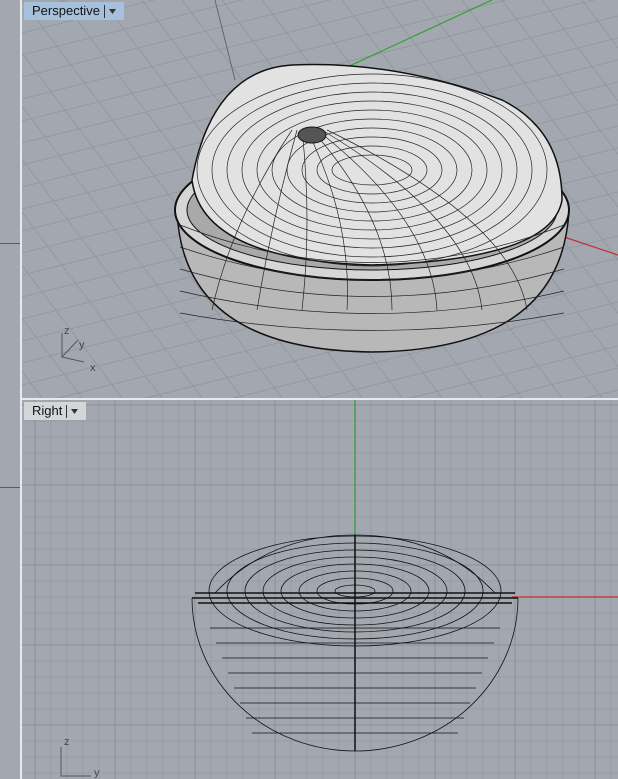  What do you see at coordinates (55, 411) in the screenshot?
I see `viewport-title-tab: Right` at bounding box center [55, 411].